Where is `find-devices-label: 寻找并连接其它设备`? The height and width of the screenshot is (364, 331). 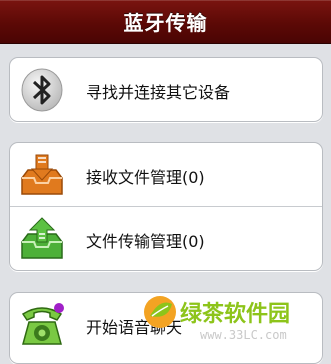
find-devices-label: 寻找并连接其它设备 is located at coordinates (158, 92).